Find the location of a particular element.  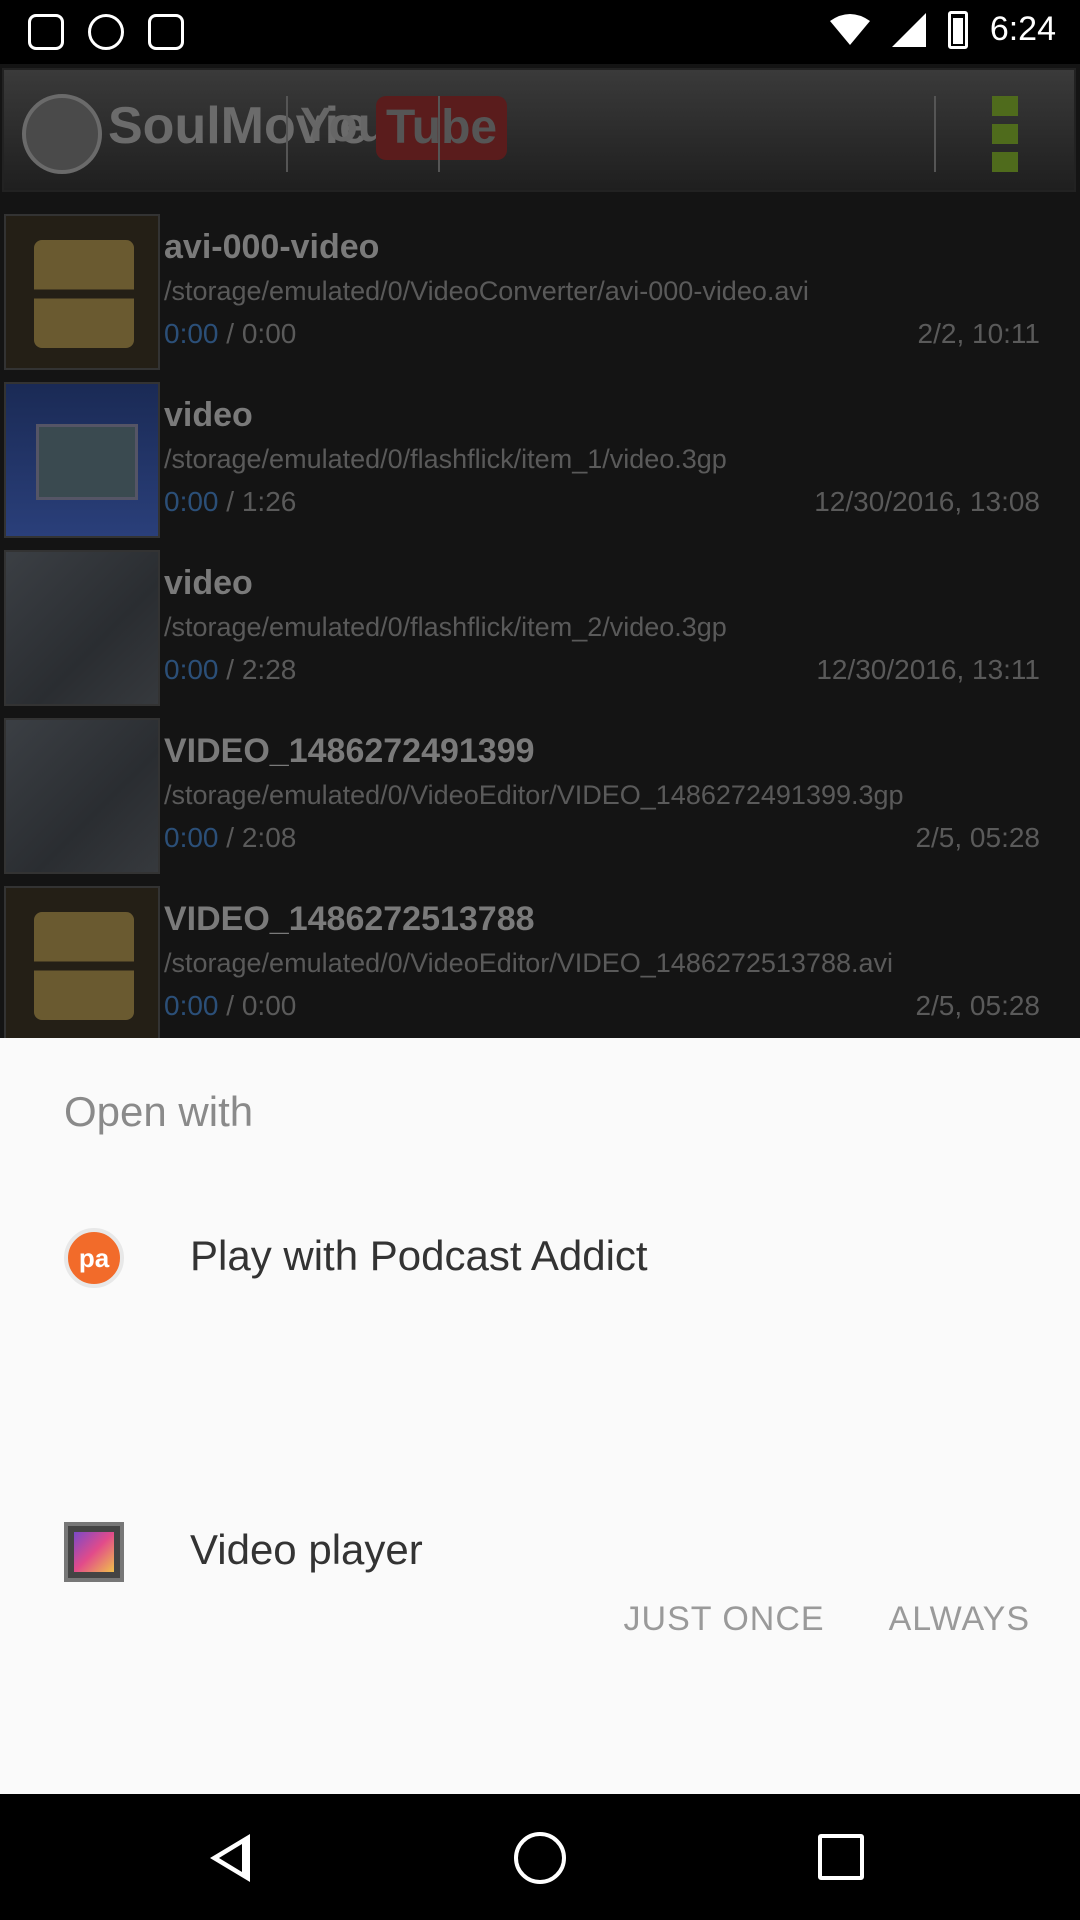

signal-icon is located at coordinates (908, 29).